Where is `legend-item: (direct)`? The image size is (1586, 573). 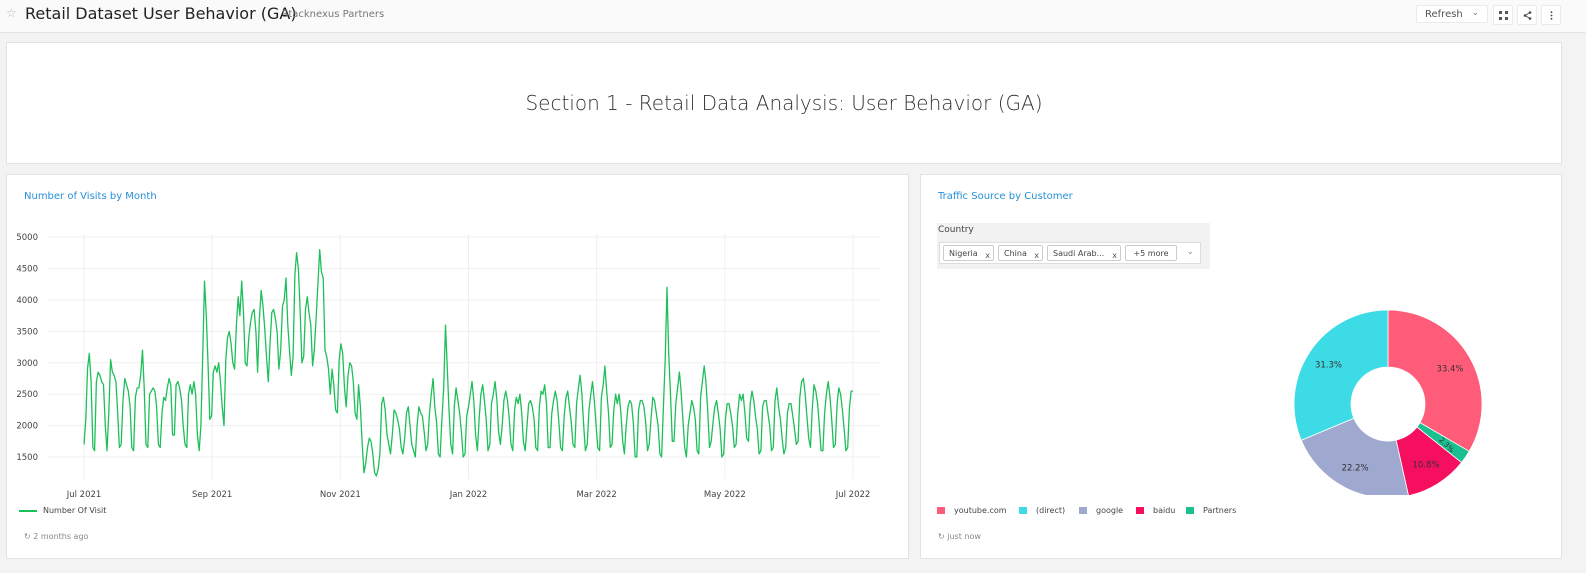
legend-item: (direct) is located at coordinates (1042, 510).